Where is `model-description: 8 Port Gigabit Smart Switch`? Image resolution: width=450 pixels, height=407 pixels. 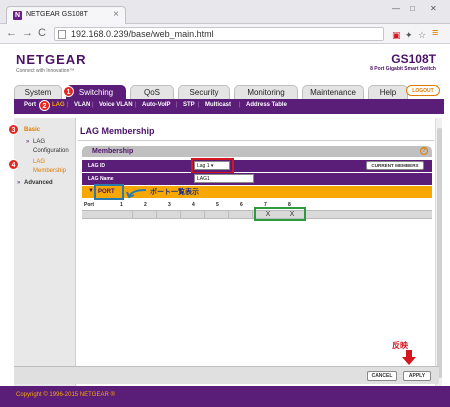
model-description: 8 Port Gigabit Smart Switch is located at coordinates (403, 69).